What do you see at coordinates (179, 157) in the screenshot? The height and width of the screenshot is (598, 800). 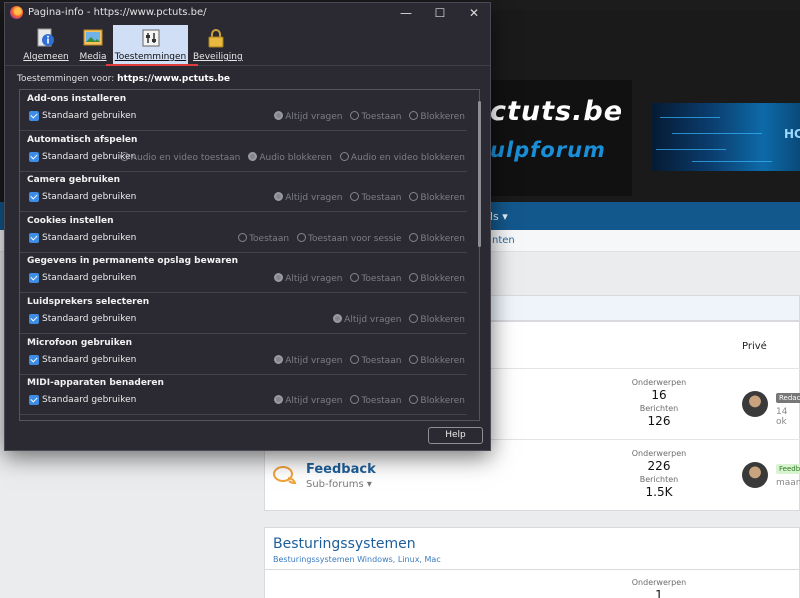 I see `permission-option: Audio en video toestaan` at bounding box center [179, 157].